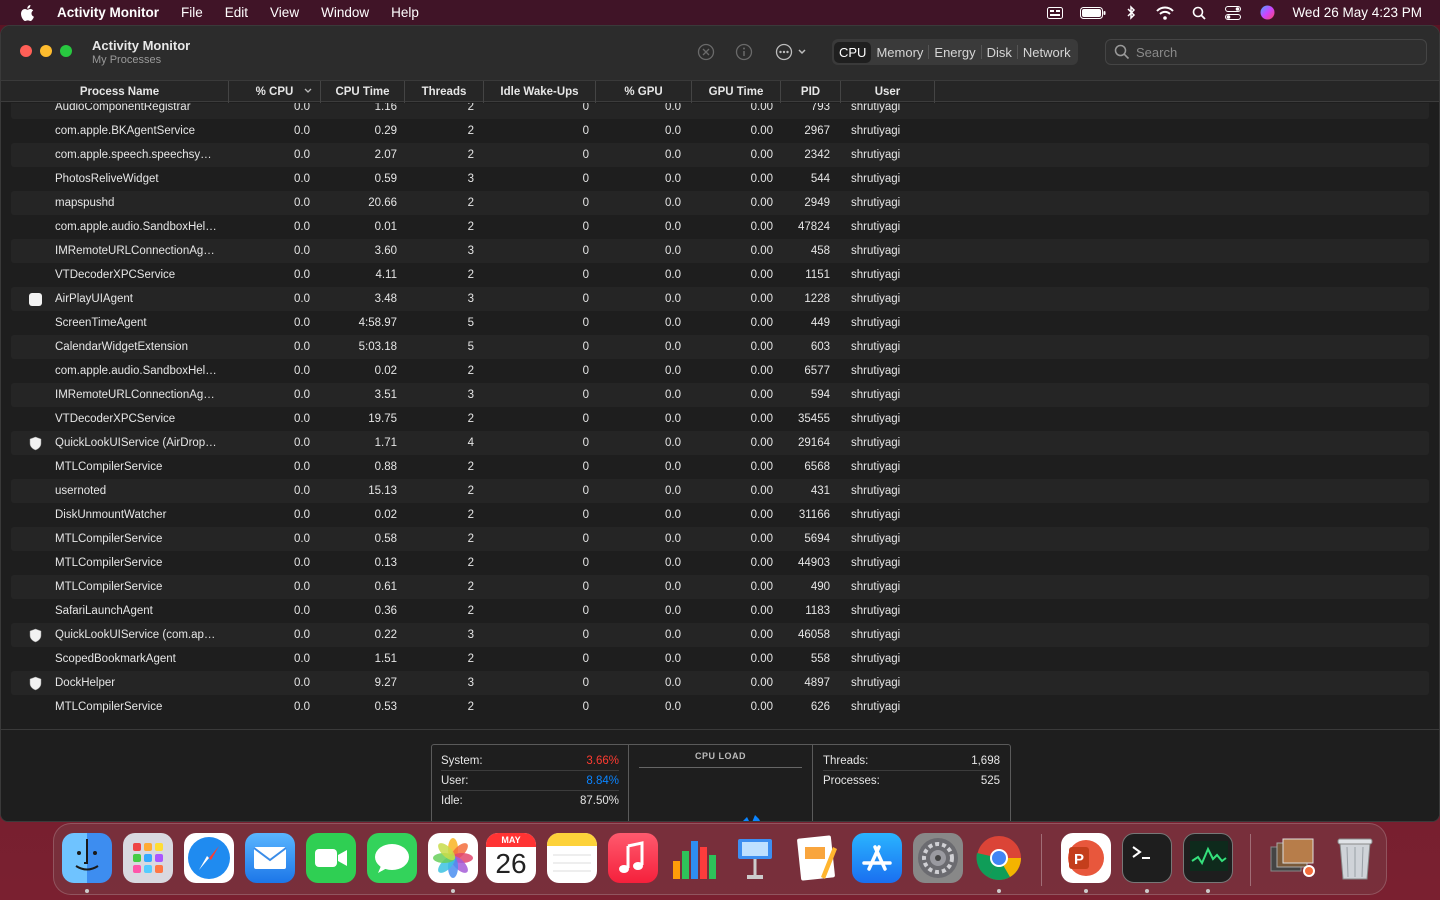  Describe the element at coordinates (331, 858) in the screenshot. I see `facetime-icon` at that location.